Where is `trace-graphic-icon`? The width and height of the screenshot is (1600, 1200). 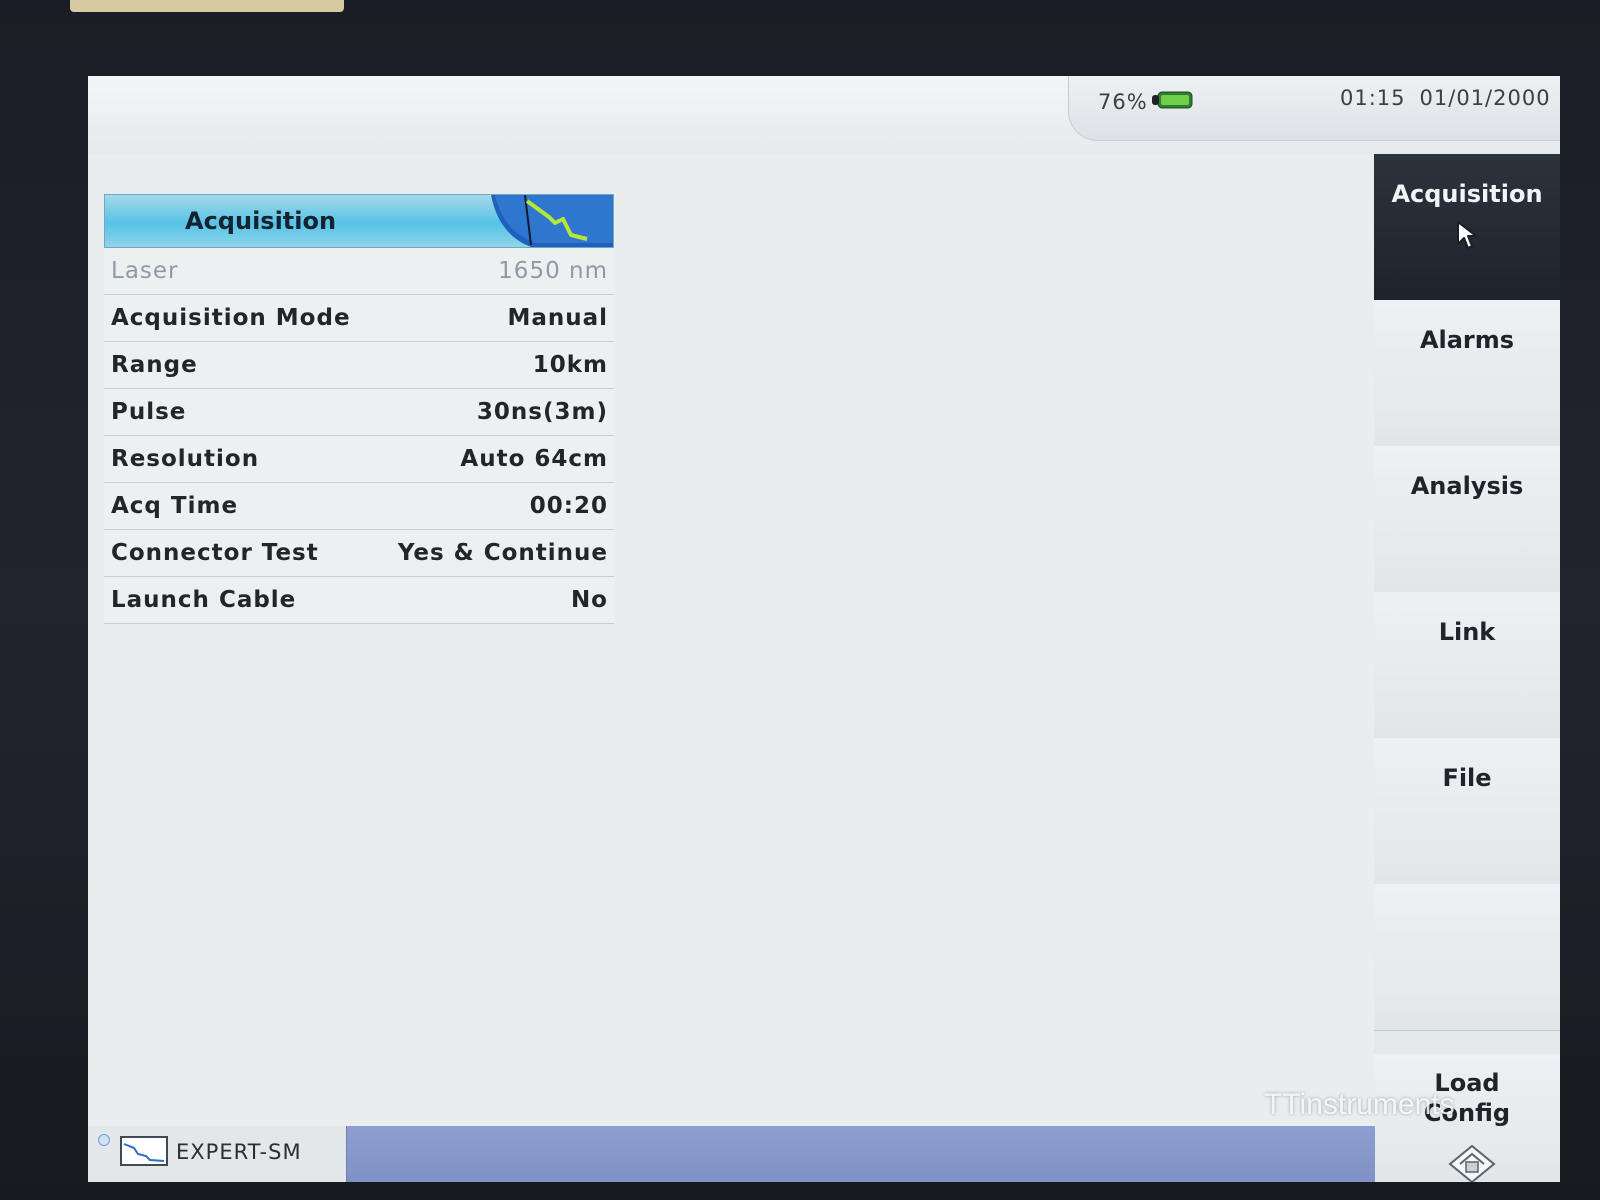
trace-graphic-icon is located at coordinates (552, 221).